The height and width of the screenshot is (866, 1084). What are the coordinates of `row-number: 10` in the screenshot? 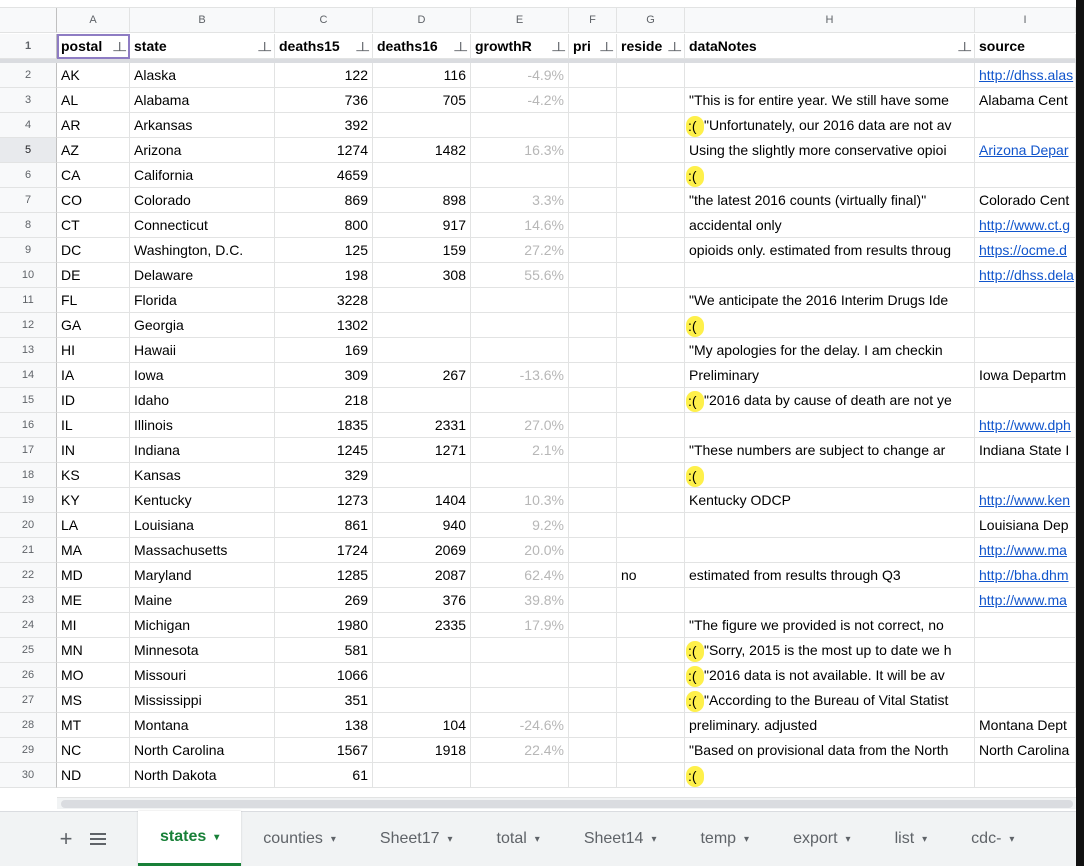 It's located at (28, 275).